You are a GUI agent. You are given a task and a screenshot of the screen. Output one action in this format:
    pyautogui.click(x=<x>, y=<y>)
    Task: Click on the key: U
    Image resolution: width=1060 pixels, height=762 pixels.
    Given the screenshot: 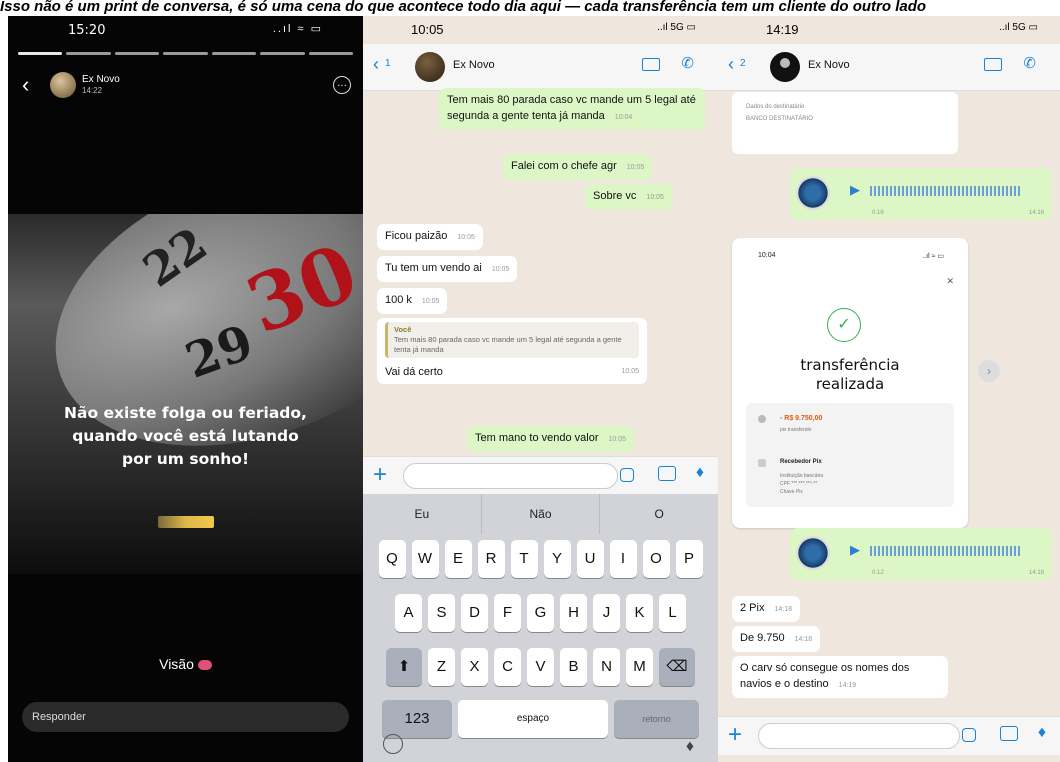 What is the action you would take?
    pyautogui.click(x=590, y=559)
    